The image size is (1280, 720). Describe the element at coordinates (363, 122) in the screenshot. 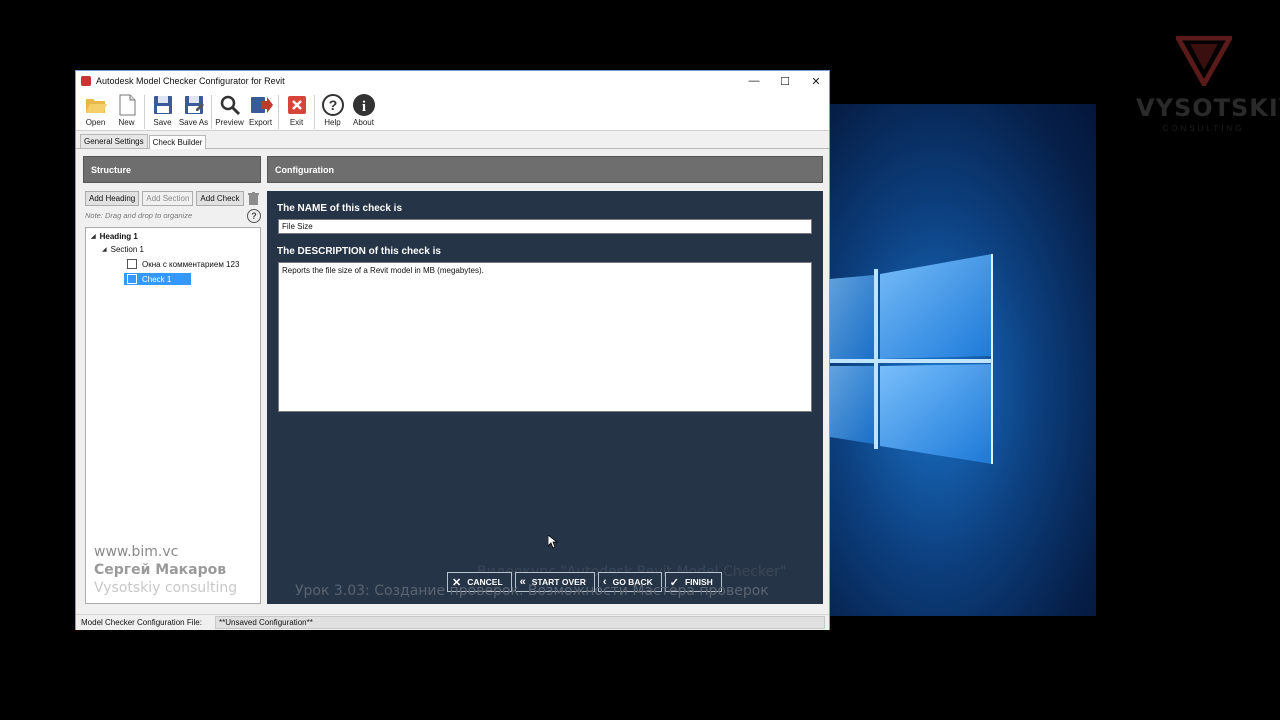

I see `about-label: About` at that location.